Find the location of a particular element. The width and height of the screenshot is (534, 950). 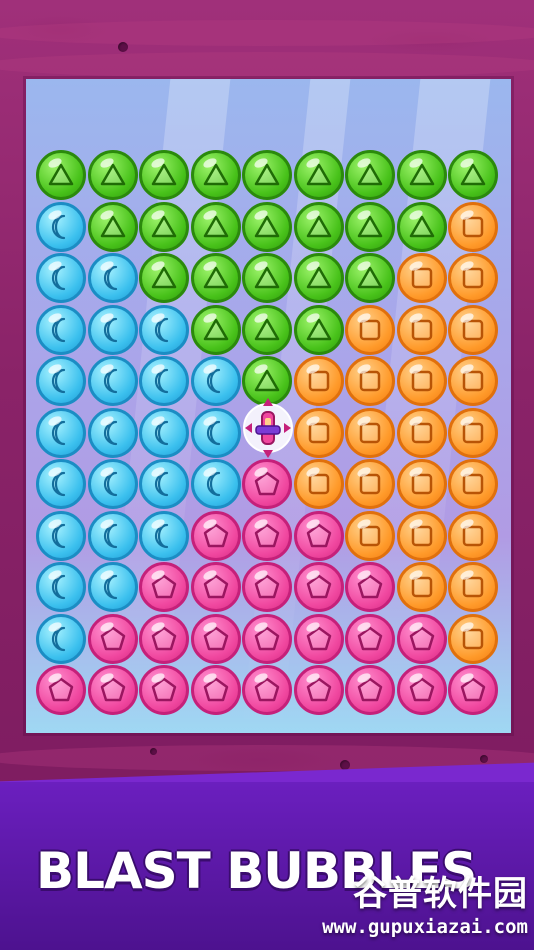

pentagon-icon is located at coordinates (113, 690).